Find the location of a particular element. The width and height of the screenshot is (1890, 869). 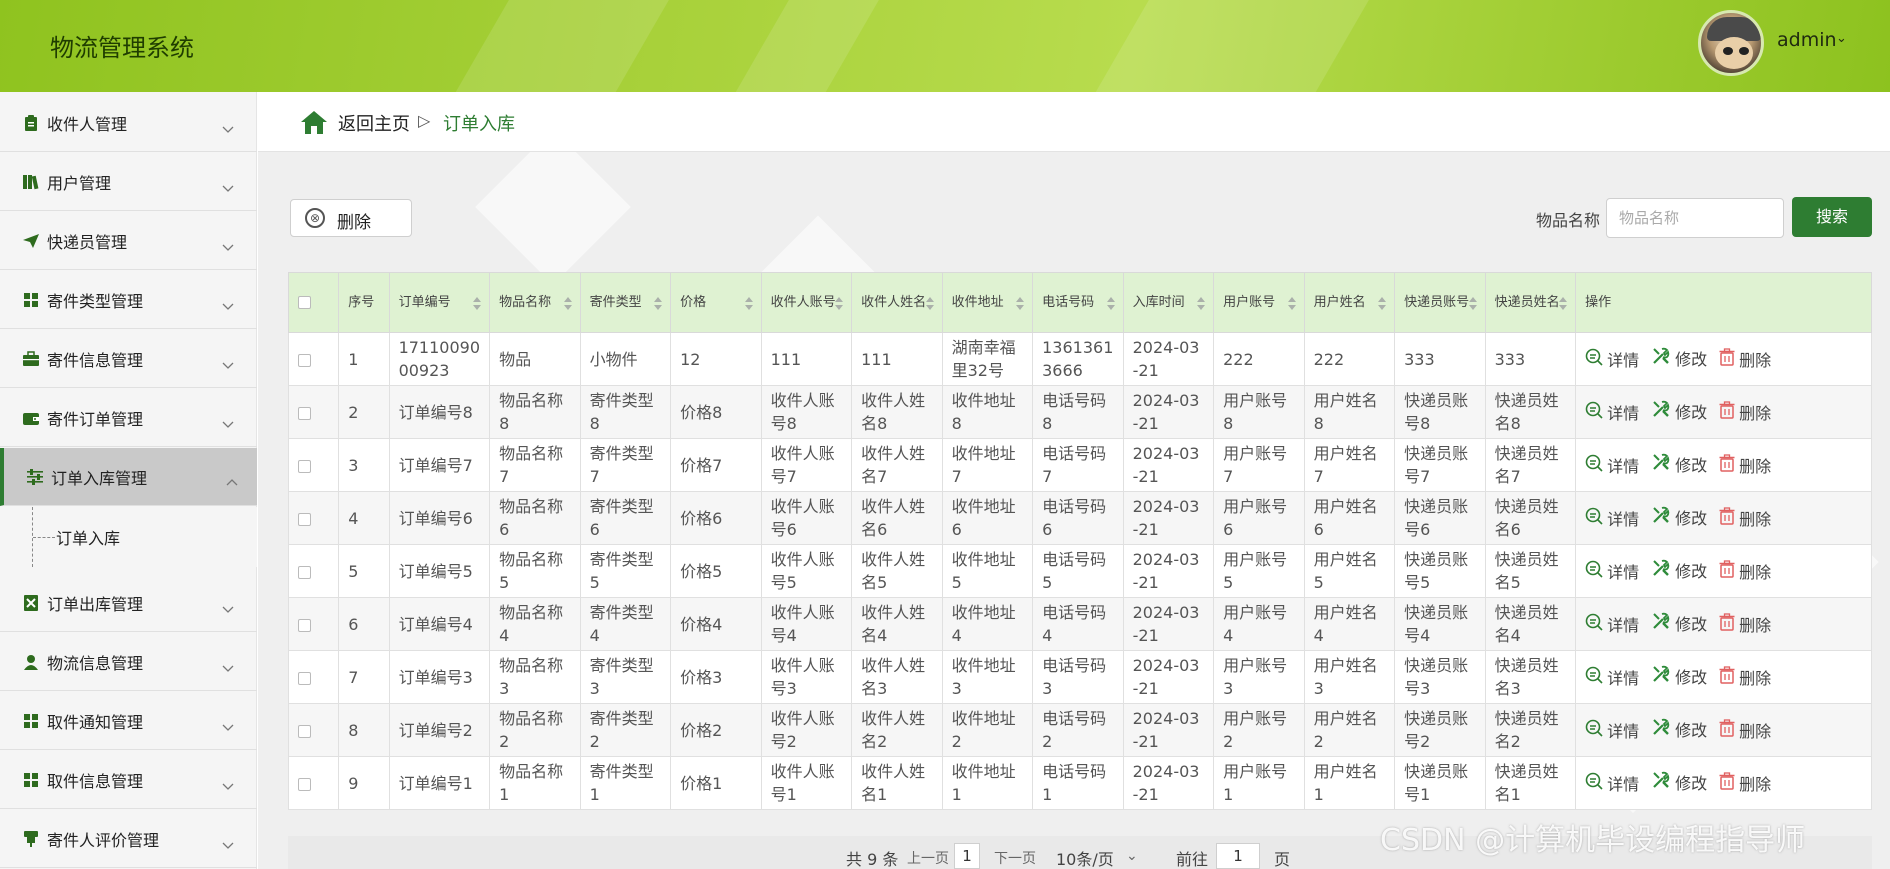

column-header: 电话号码 is located at coordinates (1078, 302).